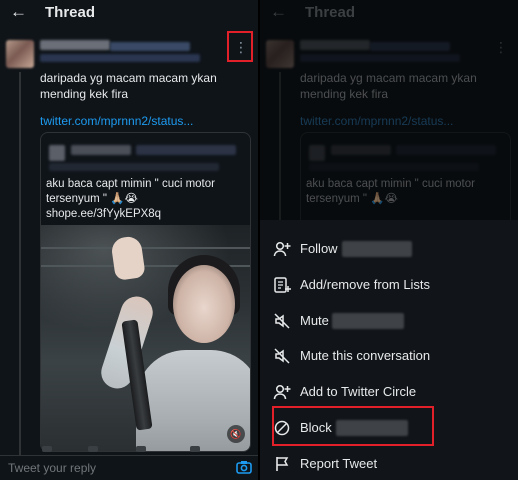 The width and height of the screenshot is (518, 480). I want to click on redacted-display-name, so click(75, 45).